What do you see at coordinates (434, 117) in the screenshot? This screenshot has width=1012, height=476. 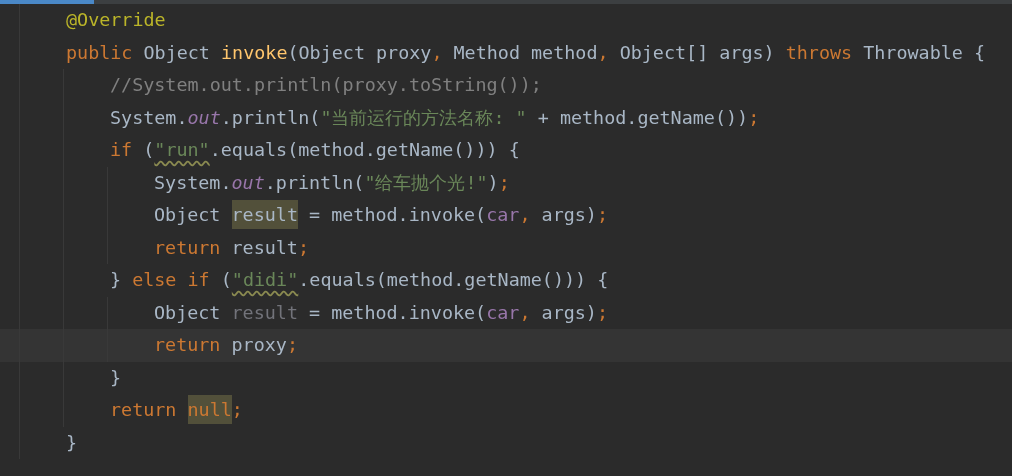 I see `code-line: System.out.println("当前运行的方法名称: " + method.getName());` at bounding box center [434, 117].